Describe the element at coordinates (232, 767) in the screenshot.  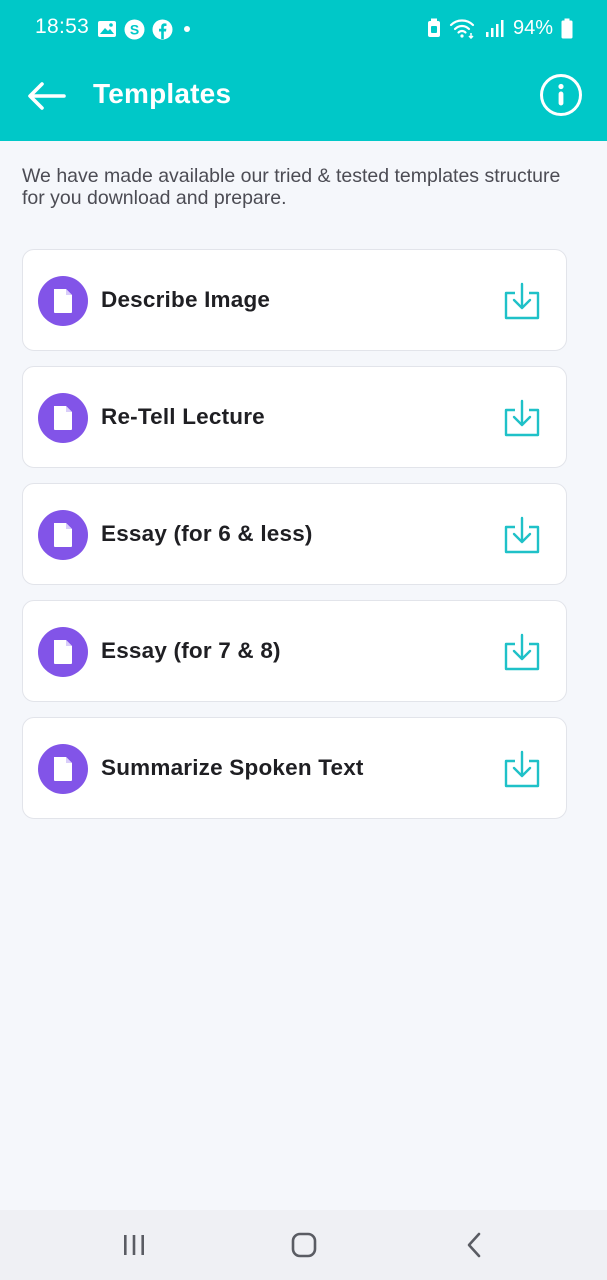
I see `template-label: Summarize Spoken Text` at that location.